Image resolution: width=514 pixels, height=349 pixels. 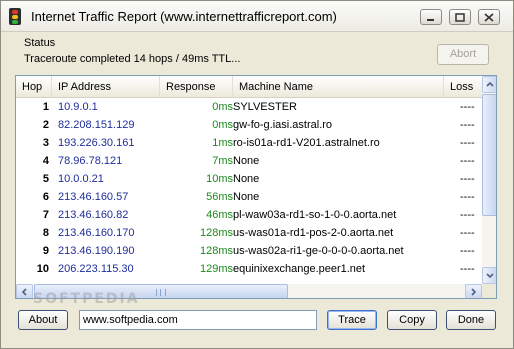 What do you see at coordinates (45, 215) in the screenshot?
I see `hop-cell: 7` at bounding box center [45, 215].